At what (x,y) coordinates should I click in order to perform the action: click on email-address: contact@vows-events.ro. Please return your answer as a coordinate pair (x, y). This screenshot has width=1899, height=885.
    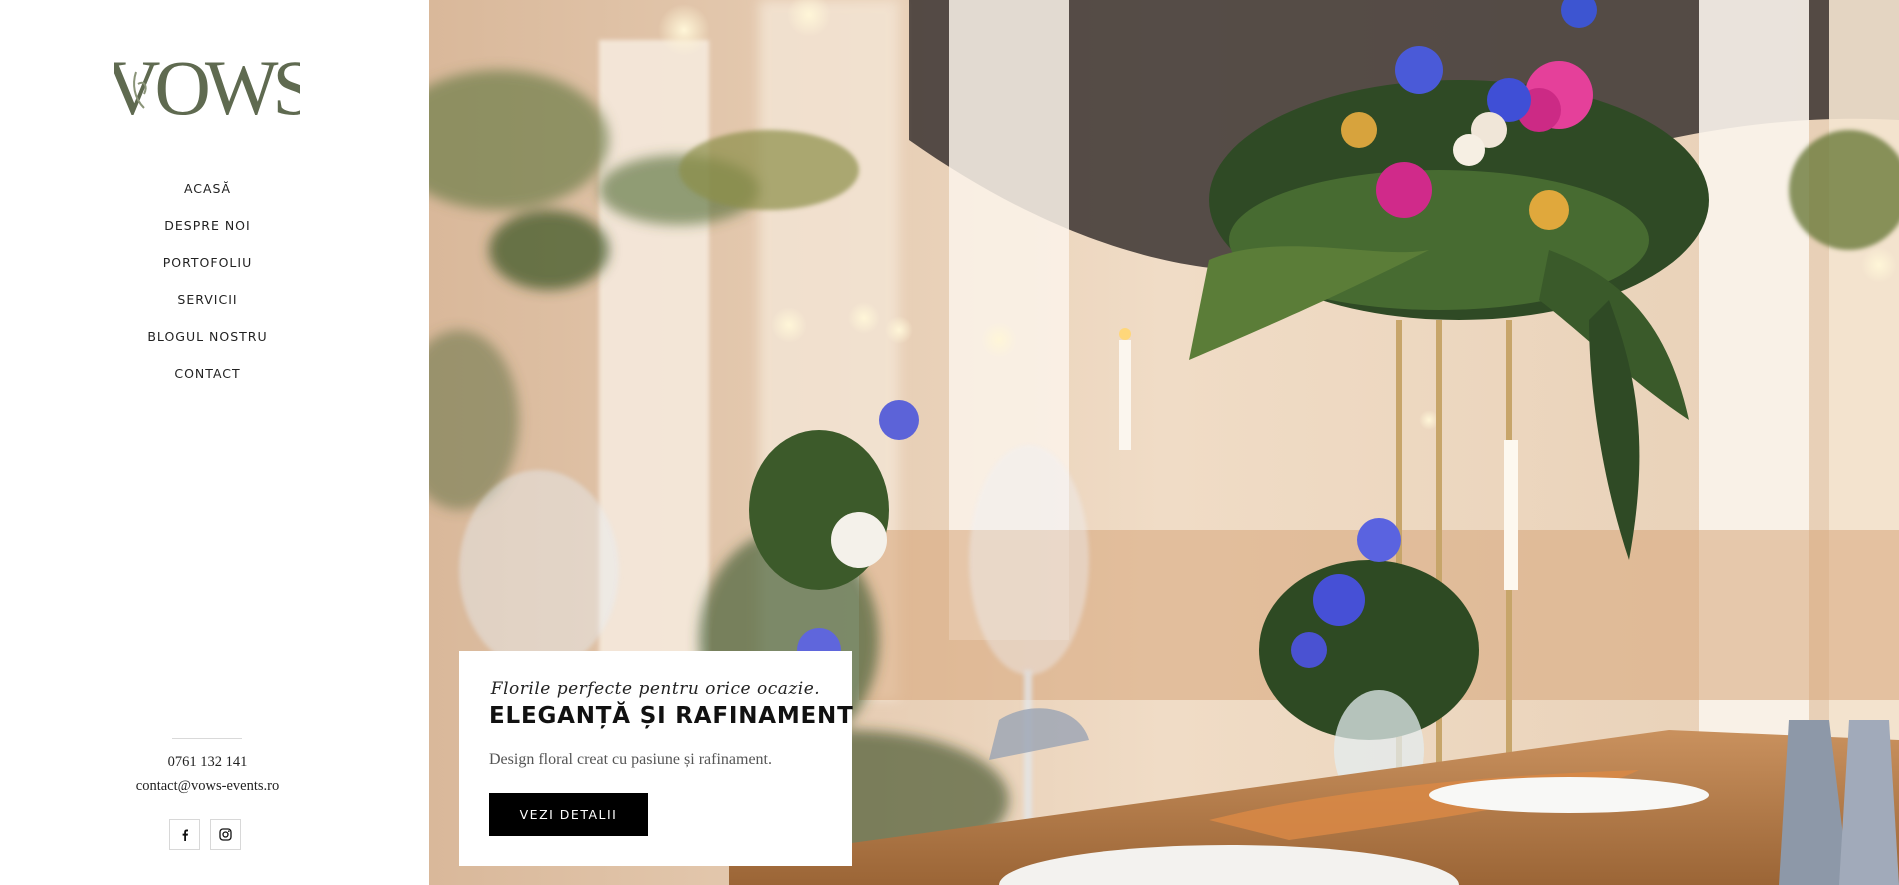
    Looking at the image, I should click on (207, 786).